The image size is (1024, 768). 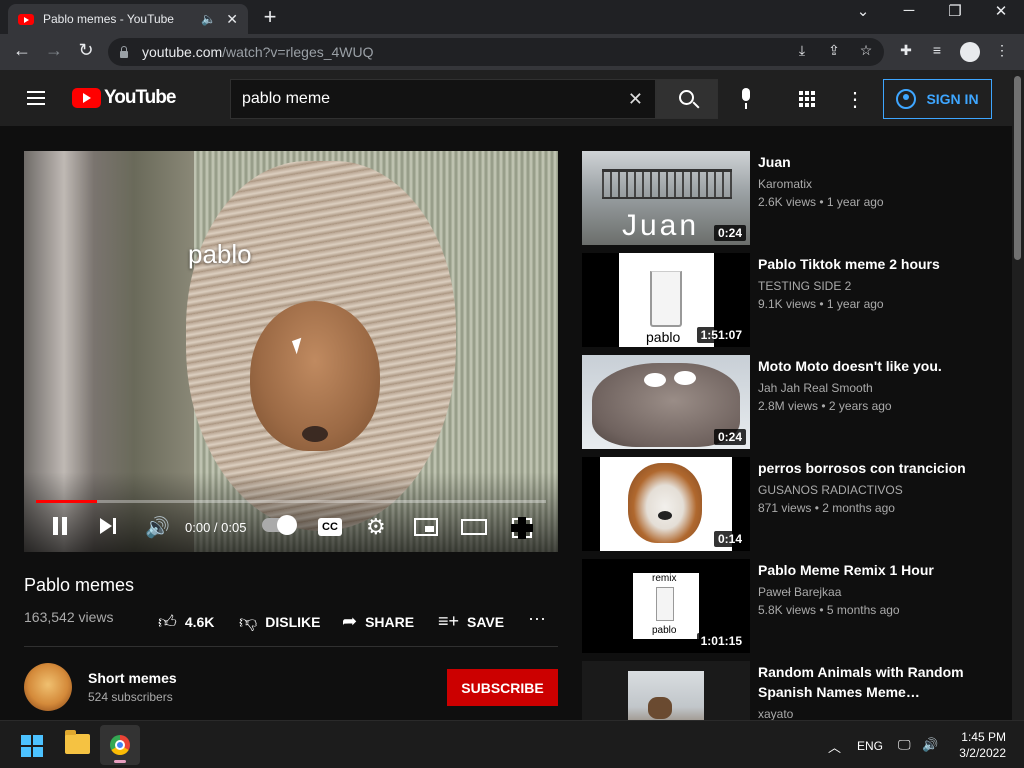 What do you see at coordinates (69, 617) in the screenshot?
I see `view-count: 163,542 views` at bounding box center [69, 617].